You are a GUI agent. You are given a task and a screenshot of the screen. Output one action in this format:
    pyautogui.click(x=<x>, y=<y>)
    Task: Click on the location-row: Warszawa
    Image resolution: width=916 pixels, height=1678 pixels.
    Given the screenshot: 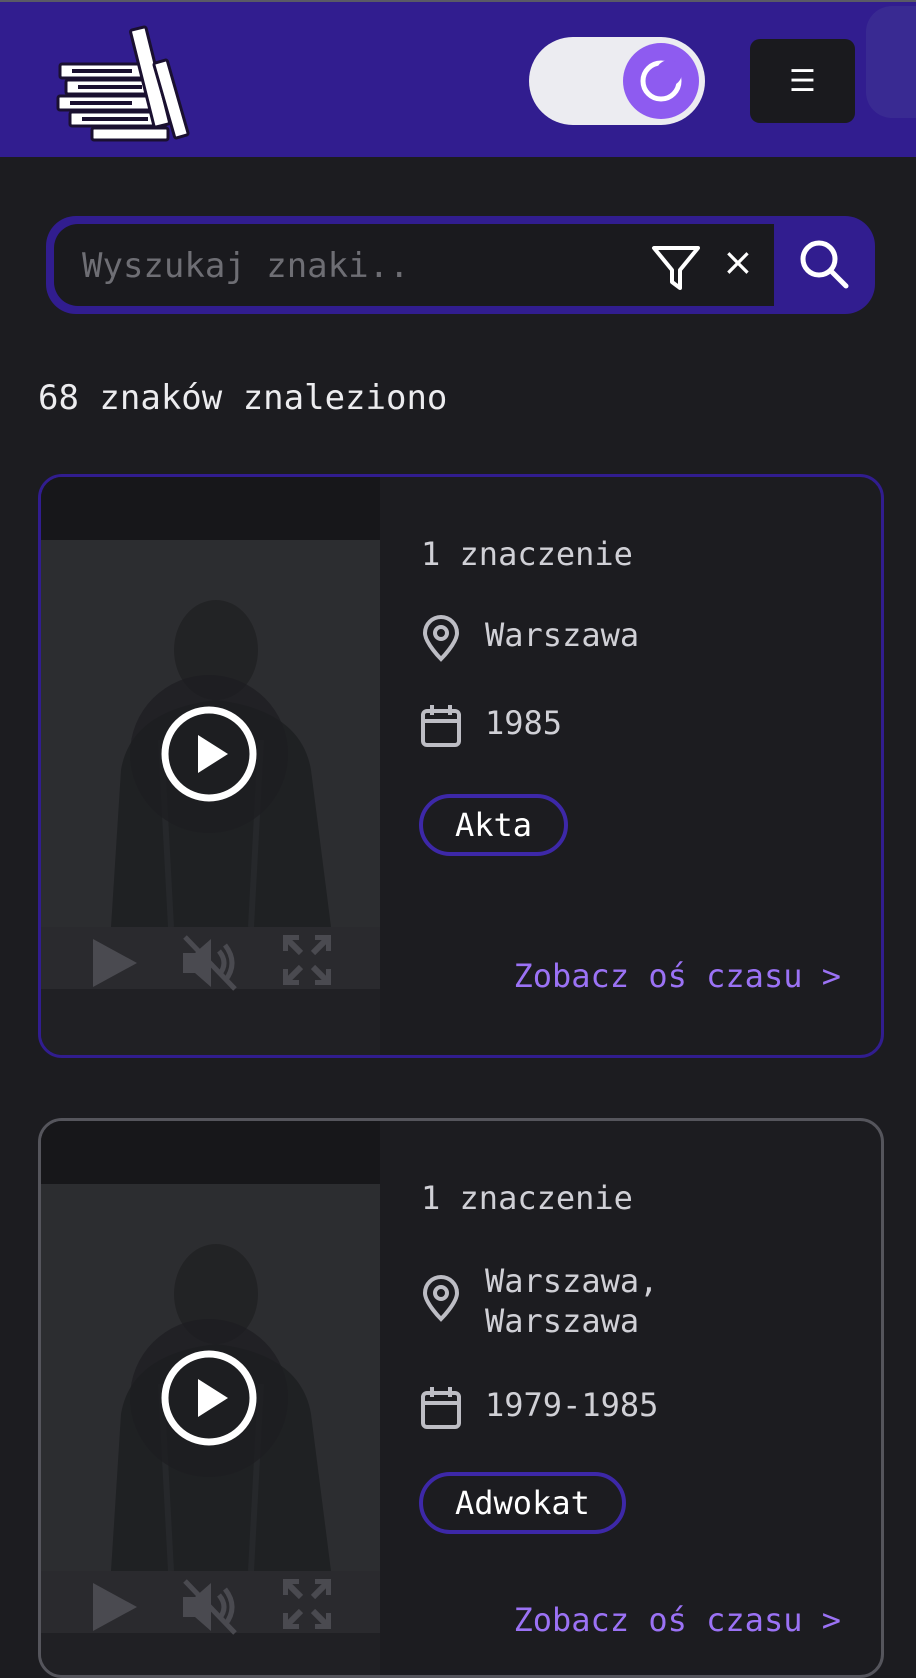 What is the action you would take?
    pyautogui.click(x=529, y=639)
    